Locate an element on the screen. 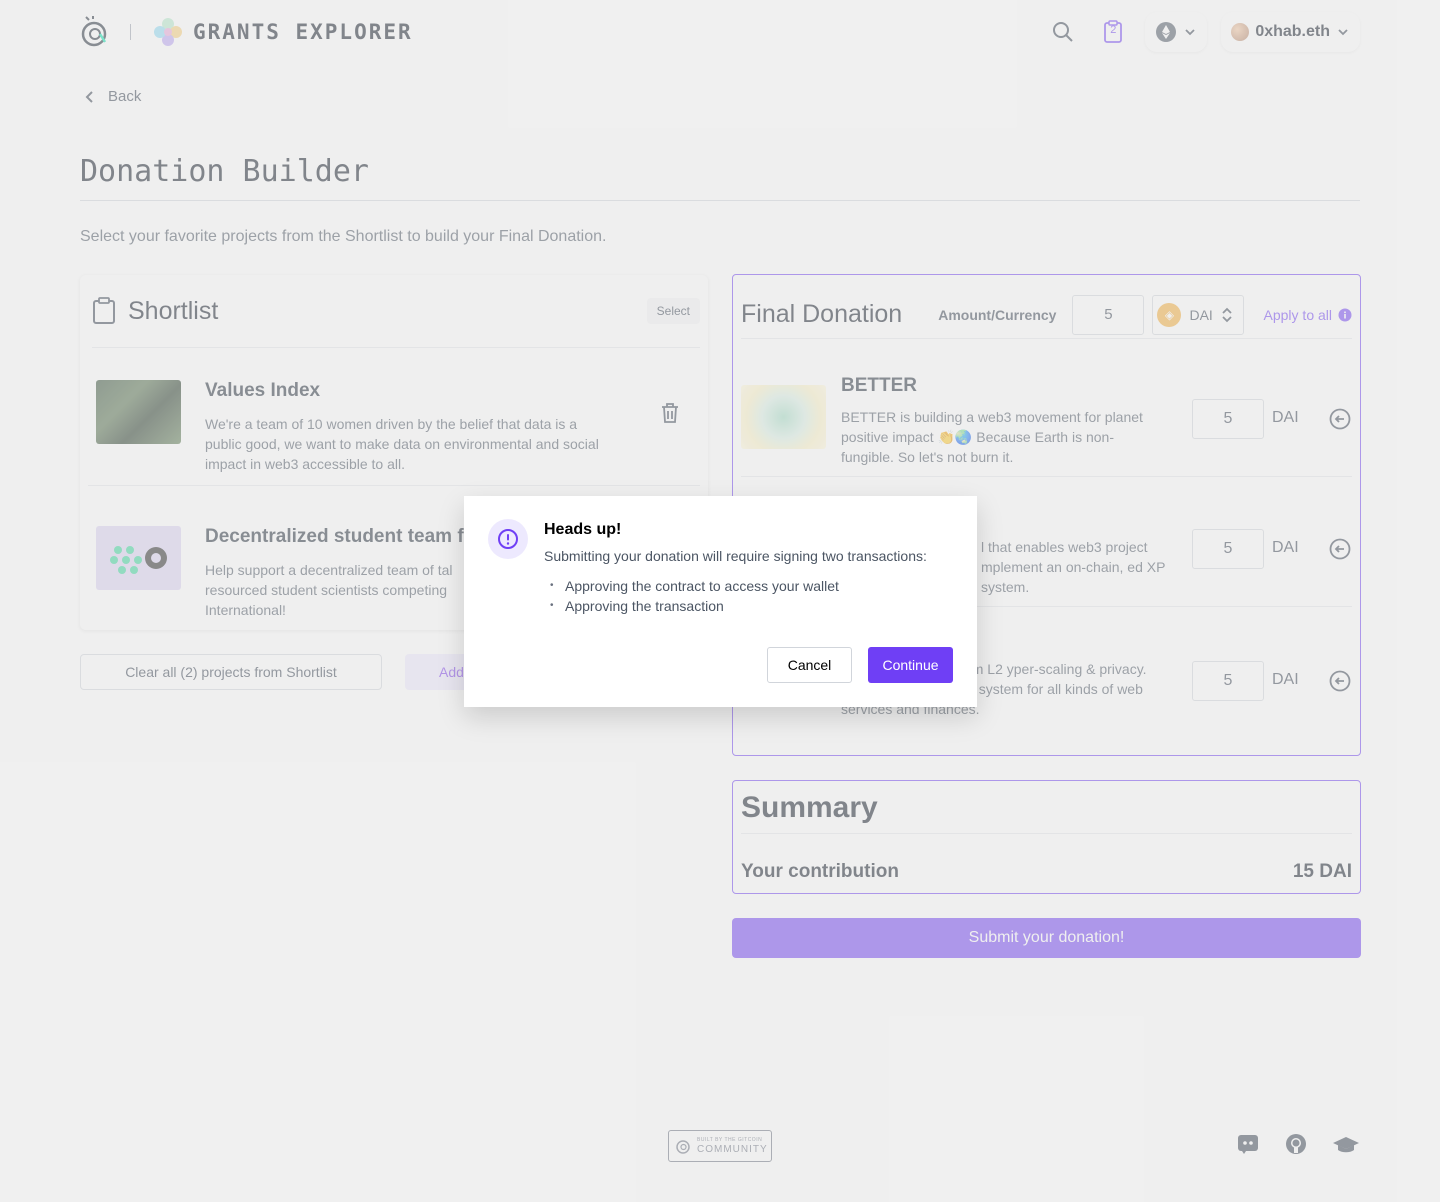 This screenshot has width=1440, height=1202. continue-button: Continue is located at coordinates (910, 665).